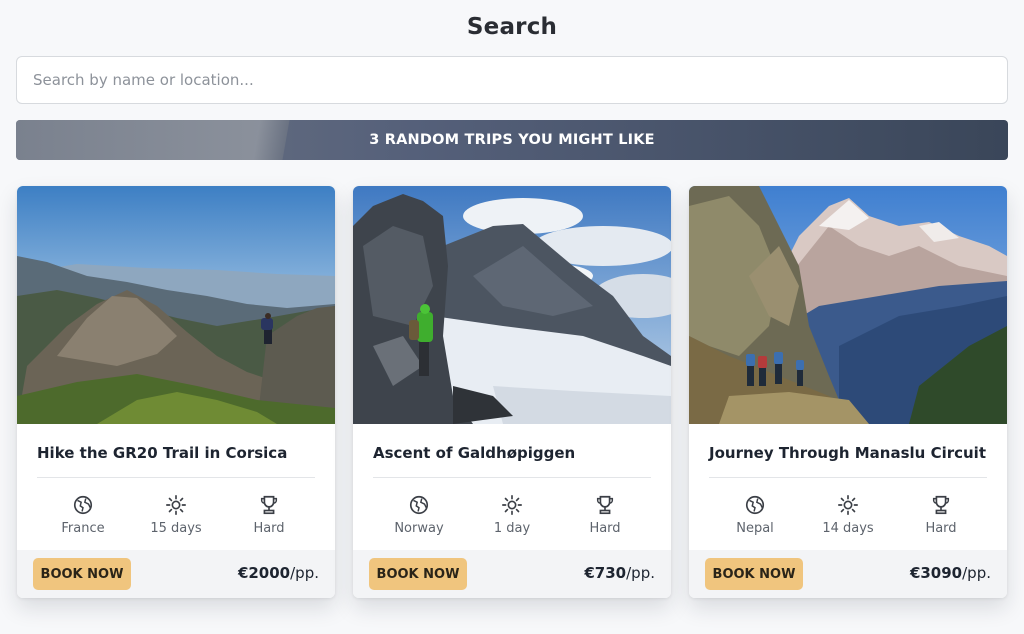 This screenshot has width=1024, height=634. What do you see at coordinates (512, 80) in the screenshot?
I see `search-input` at bounding box center [512, 80].